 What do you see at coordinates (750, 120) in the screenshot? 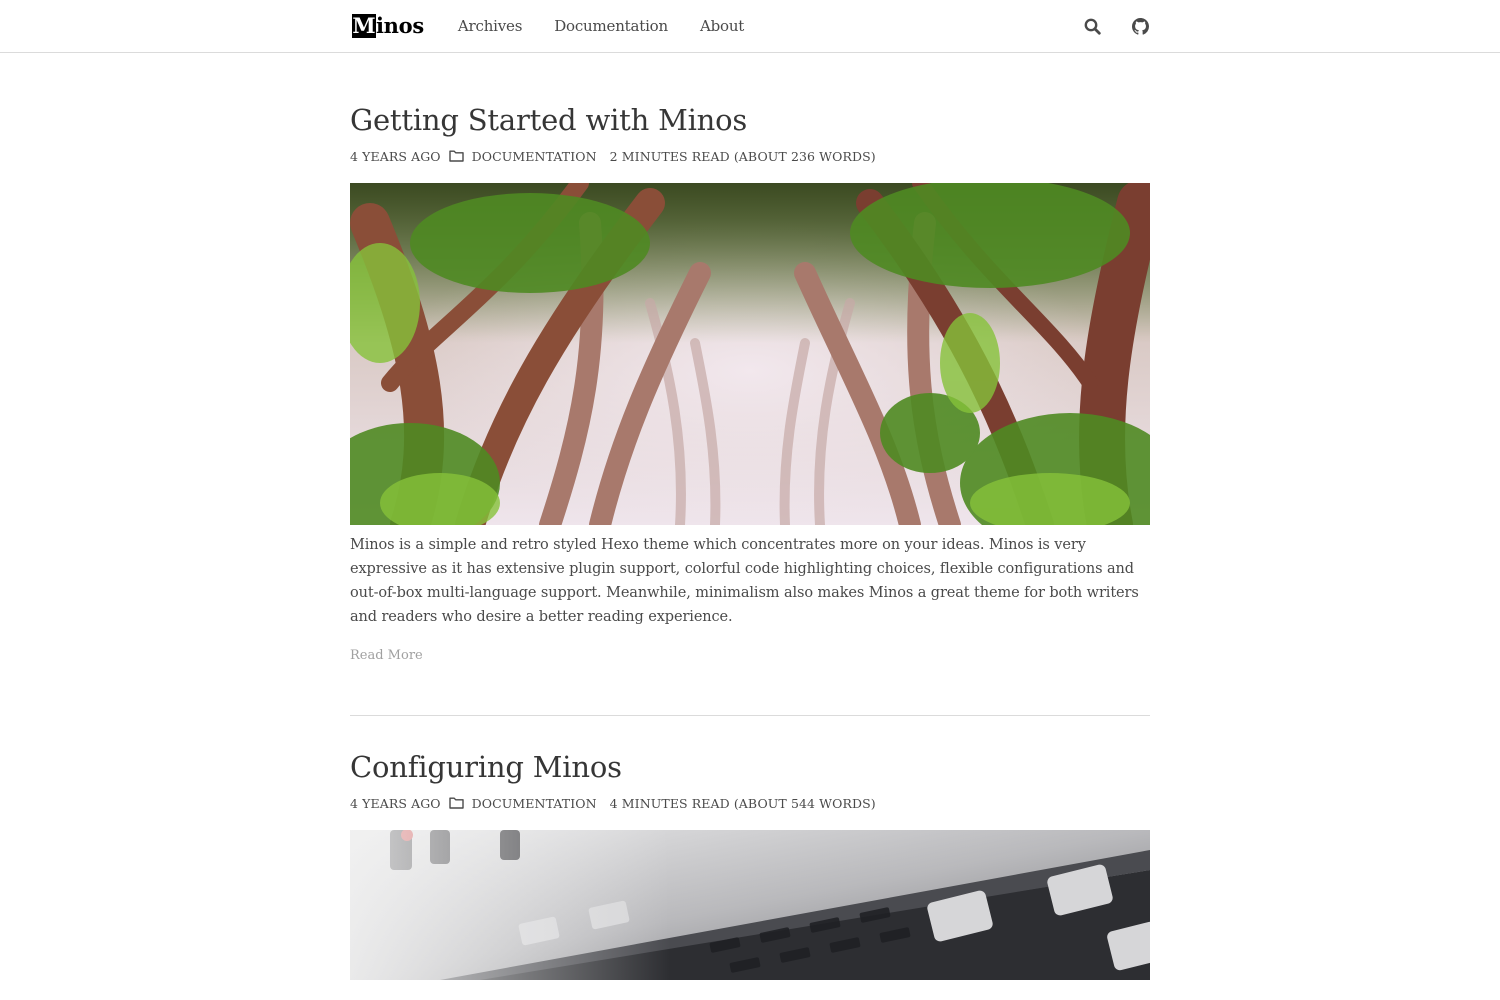
I see `post-title: Getting Started with Minos` at bounding box center [750, 120].